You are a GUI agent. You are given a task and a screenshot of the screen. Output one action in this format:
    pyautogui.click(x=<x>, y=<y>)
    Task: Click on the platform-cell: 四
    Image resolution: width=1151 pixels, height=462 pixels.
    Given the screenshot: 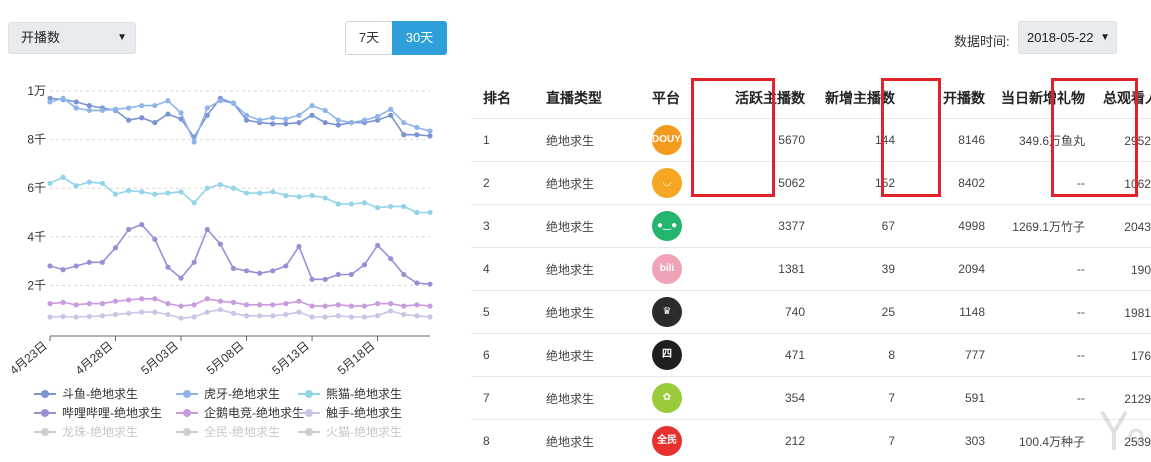 What is the action you would take?
    pyautogui.click(x=679, y=355)
    